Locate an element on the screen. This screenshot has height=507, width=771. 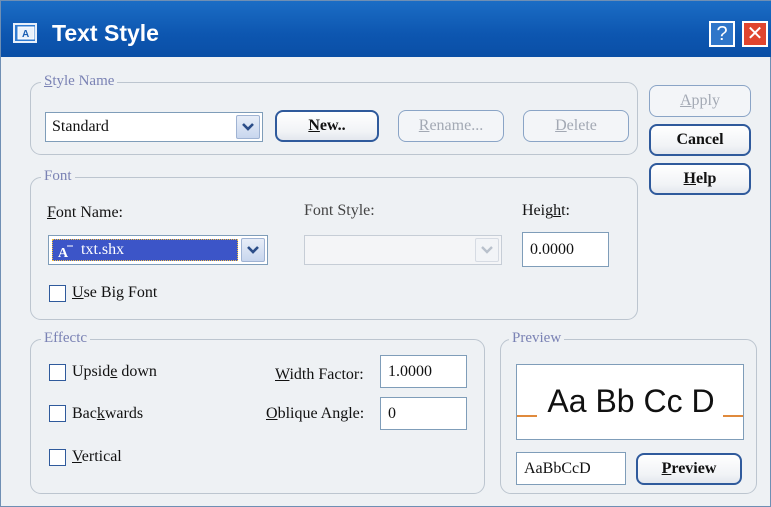
upside-down-checkbox is located at coordinates (57, 372).